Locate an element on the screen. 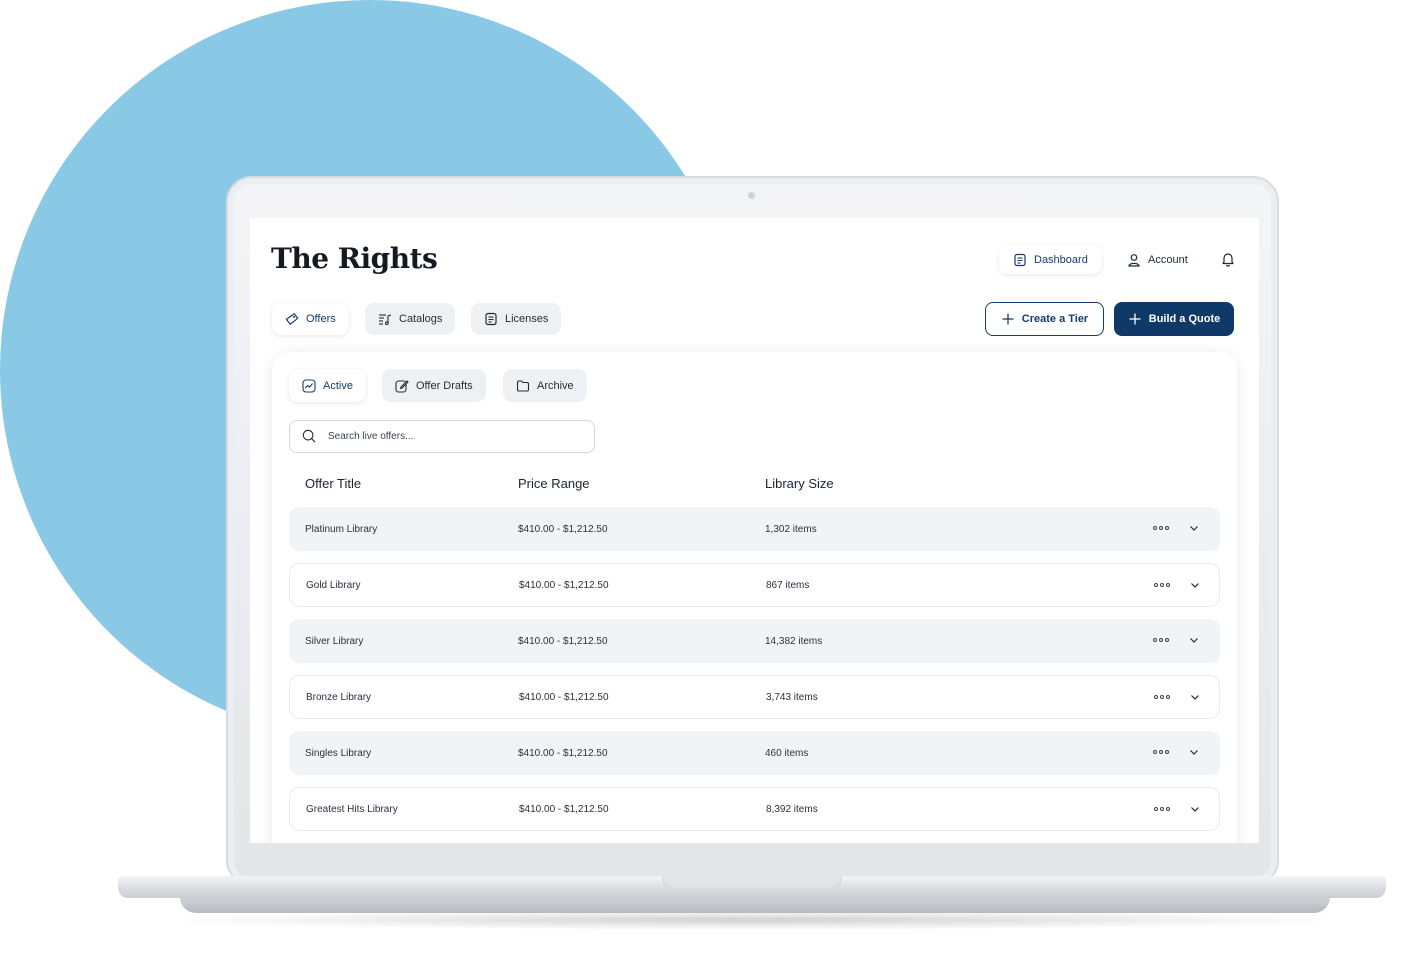 This screenshot has height=958, width=1425. app-logo: The Rights is located at coordinates (354, 258).